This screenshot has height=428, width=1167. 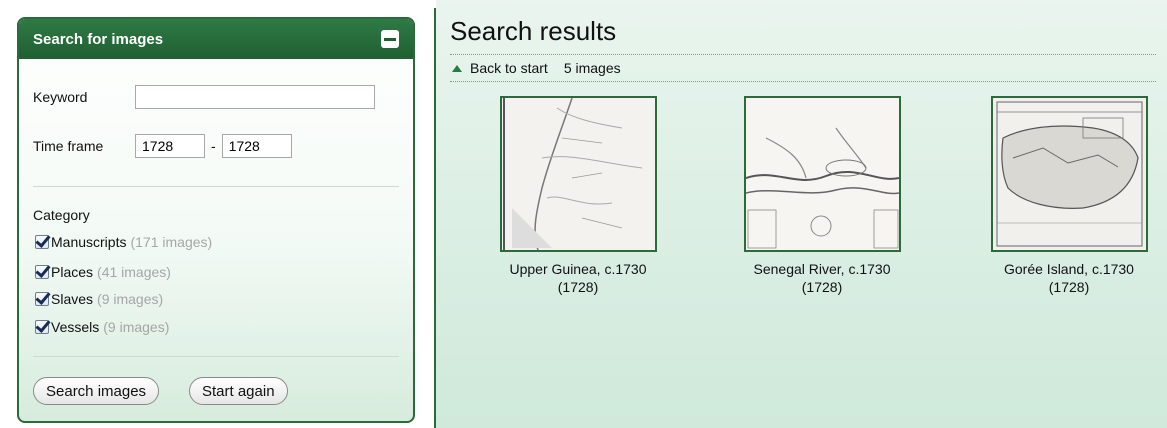 I want to click on category-slaves: Slaves (9 images), so click(x=99, y=299).